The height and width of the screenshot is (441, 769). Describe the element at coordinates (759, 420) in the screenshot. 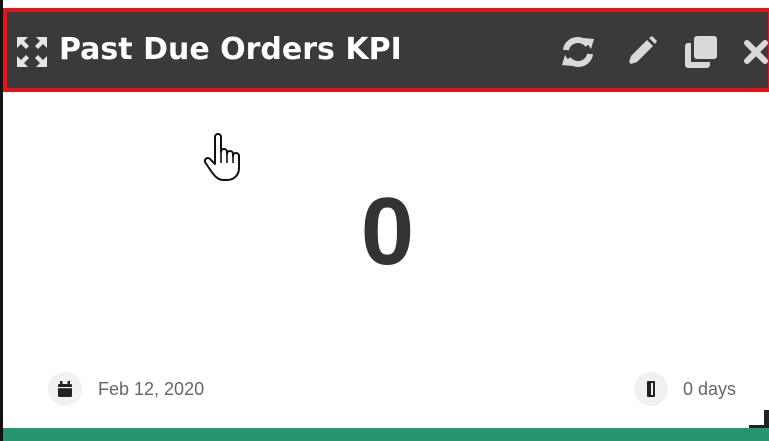

I see `resize-handle-icon` at that location.